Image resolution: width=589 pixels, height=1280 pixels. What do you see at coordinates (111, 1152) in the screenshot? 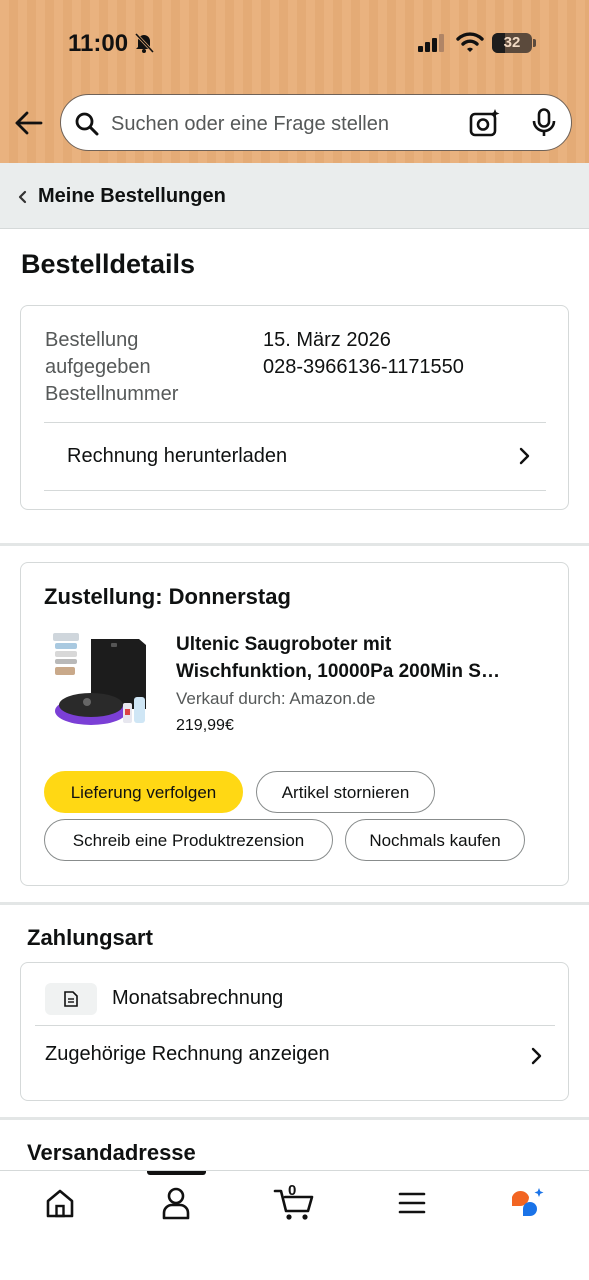
I see `shipping-address-title: Versandadresse` at bounding box center [111, 1152].